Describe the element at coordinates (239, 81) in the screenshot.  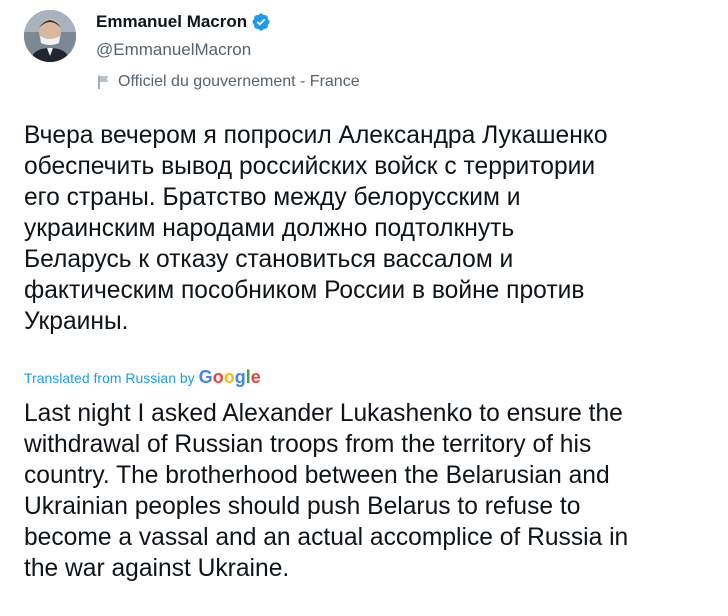
I see `affiliation-label: Officiel du gouvernement - France` at that location.